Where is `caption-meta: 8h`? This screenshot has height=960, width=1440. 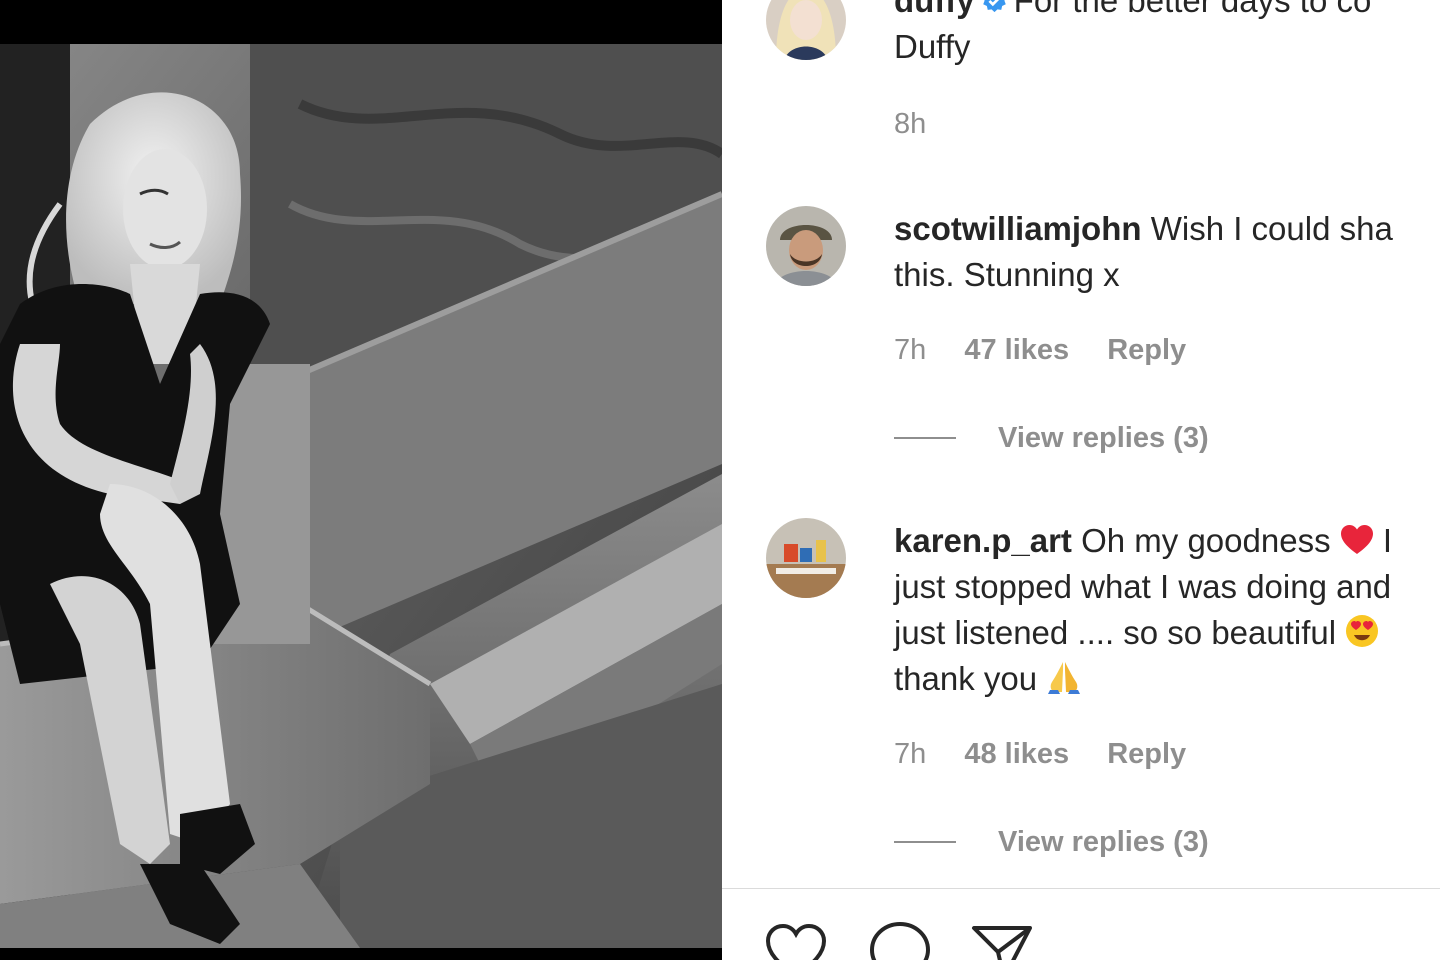
caption-meta: 8h is located at coordinates (925, 124).